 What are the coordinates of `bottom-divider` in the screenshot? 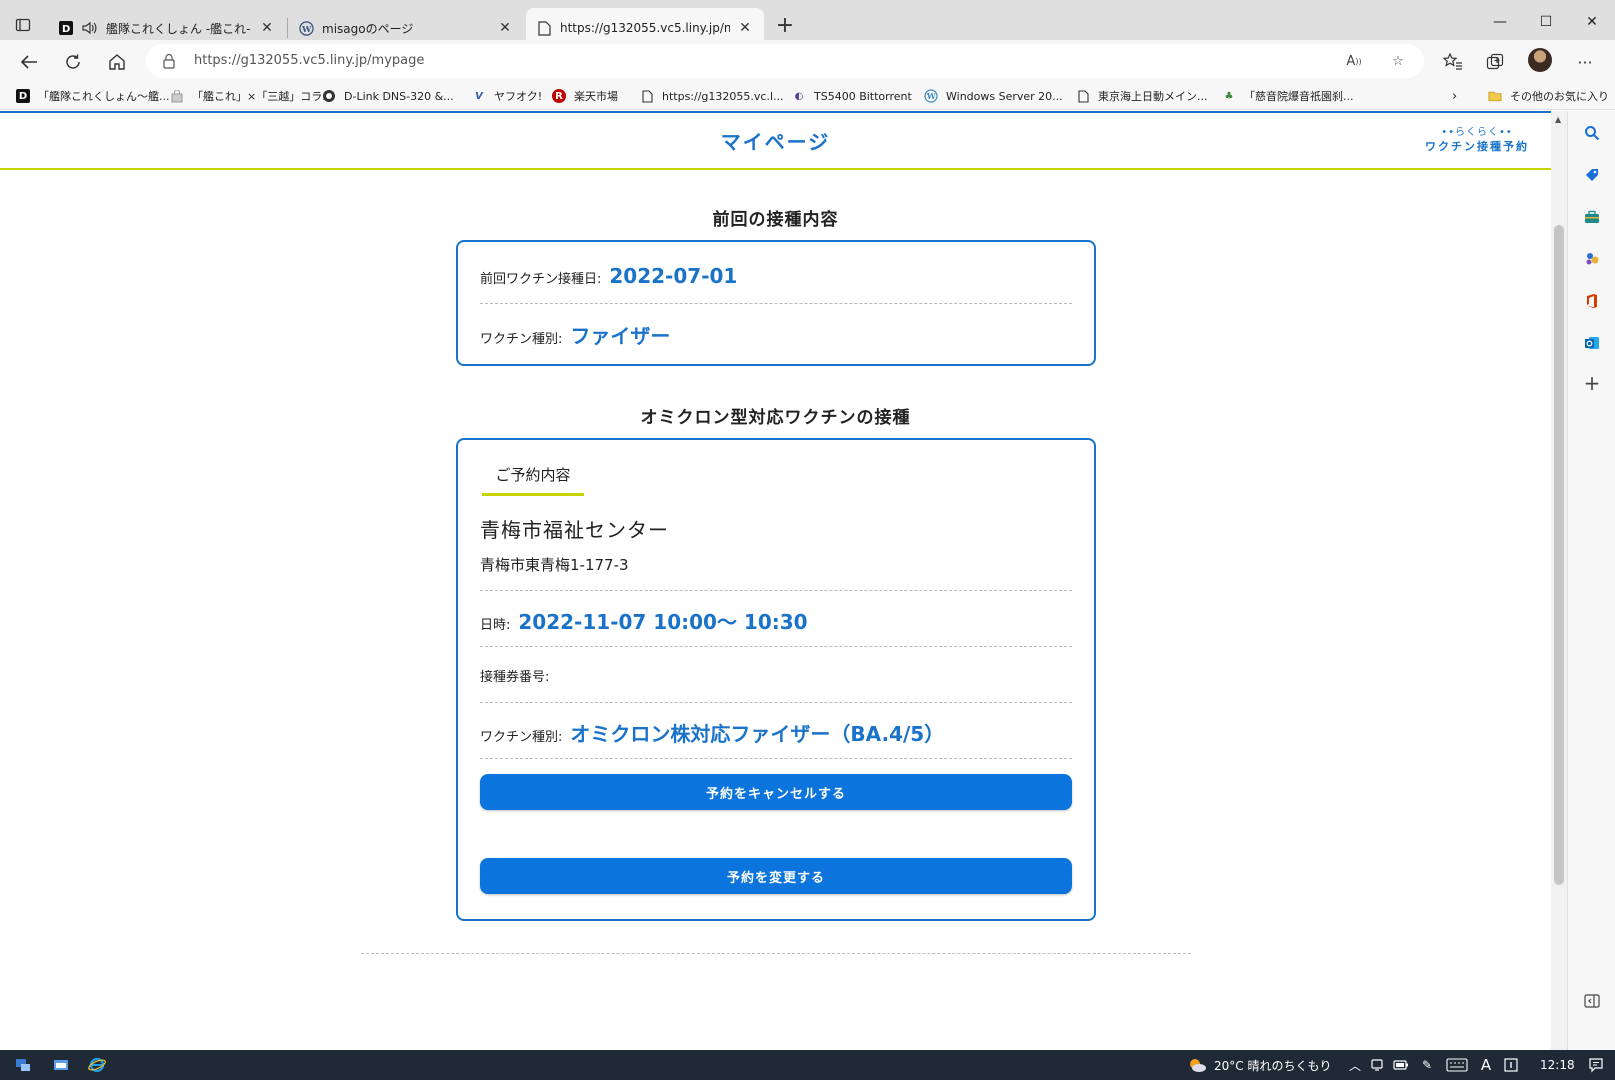 It's located at (776, 953).